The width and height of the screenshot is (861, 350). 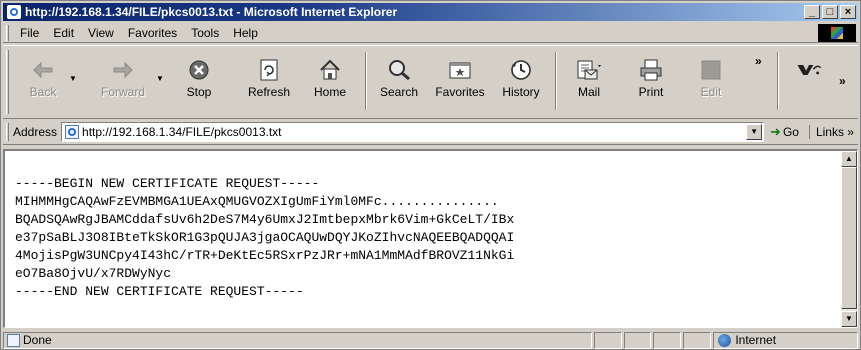 I want to click on menu-help: Help, so click(x=245, y=33).